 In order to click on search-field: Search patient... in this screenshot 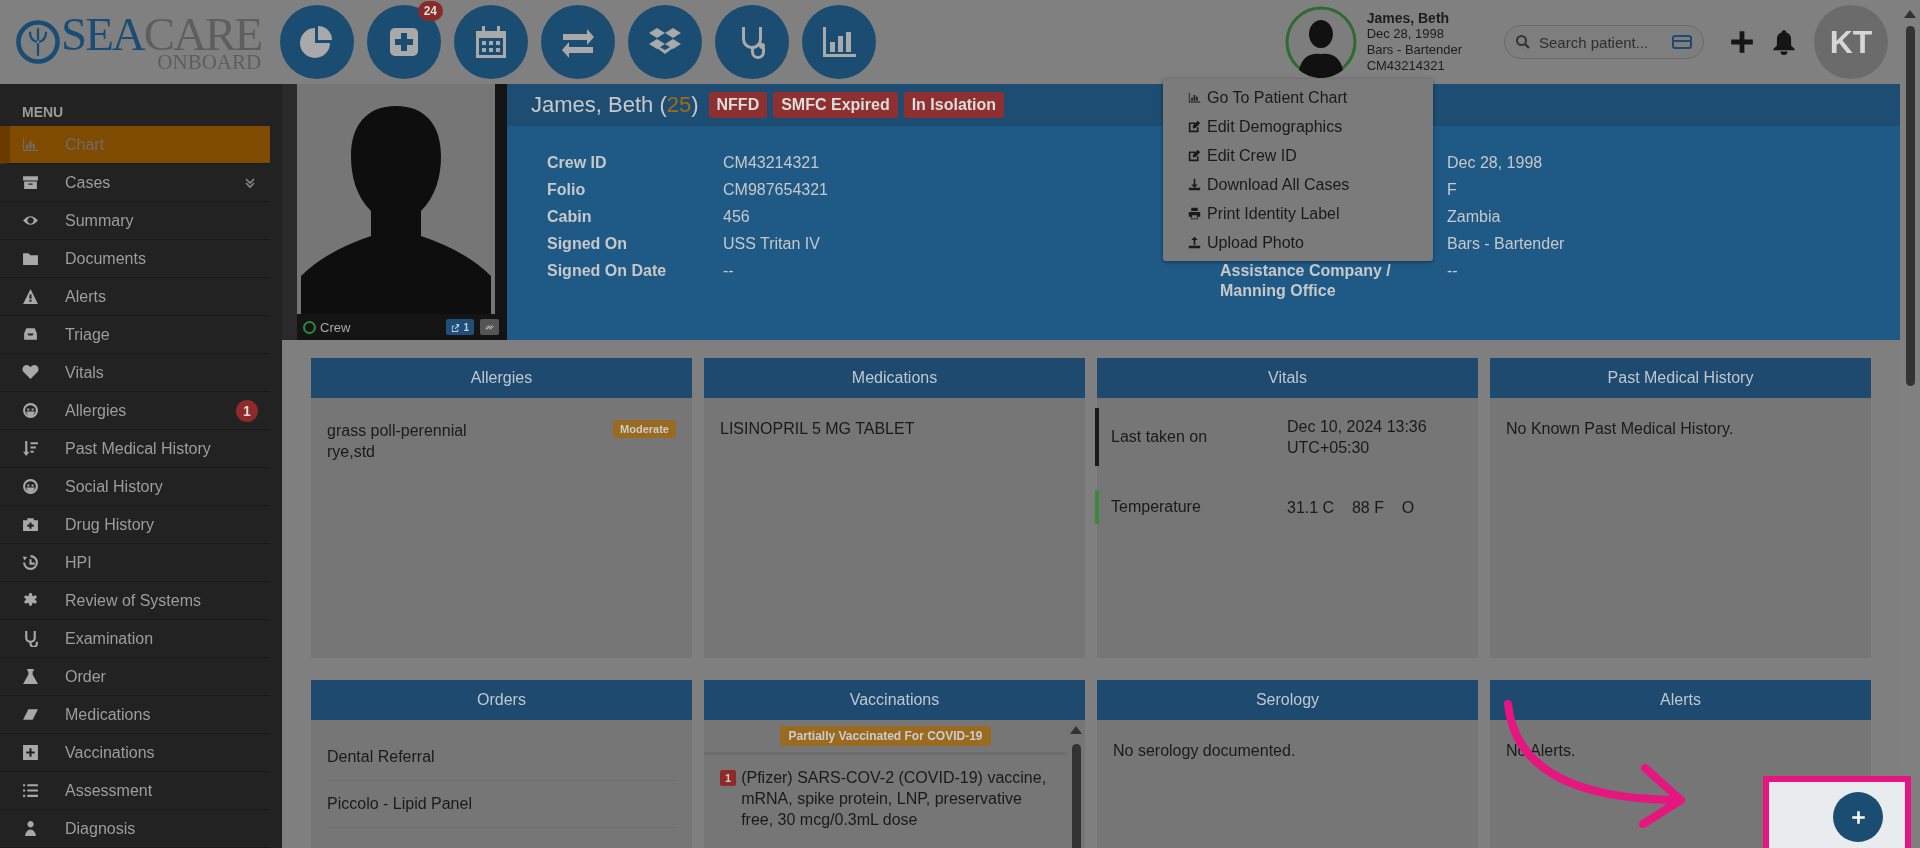, I will do `click(1604, 42)`.